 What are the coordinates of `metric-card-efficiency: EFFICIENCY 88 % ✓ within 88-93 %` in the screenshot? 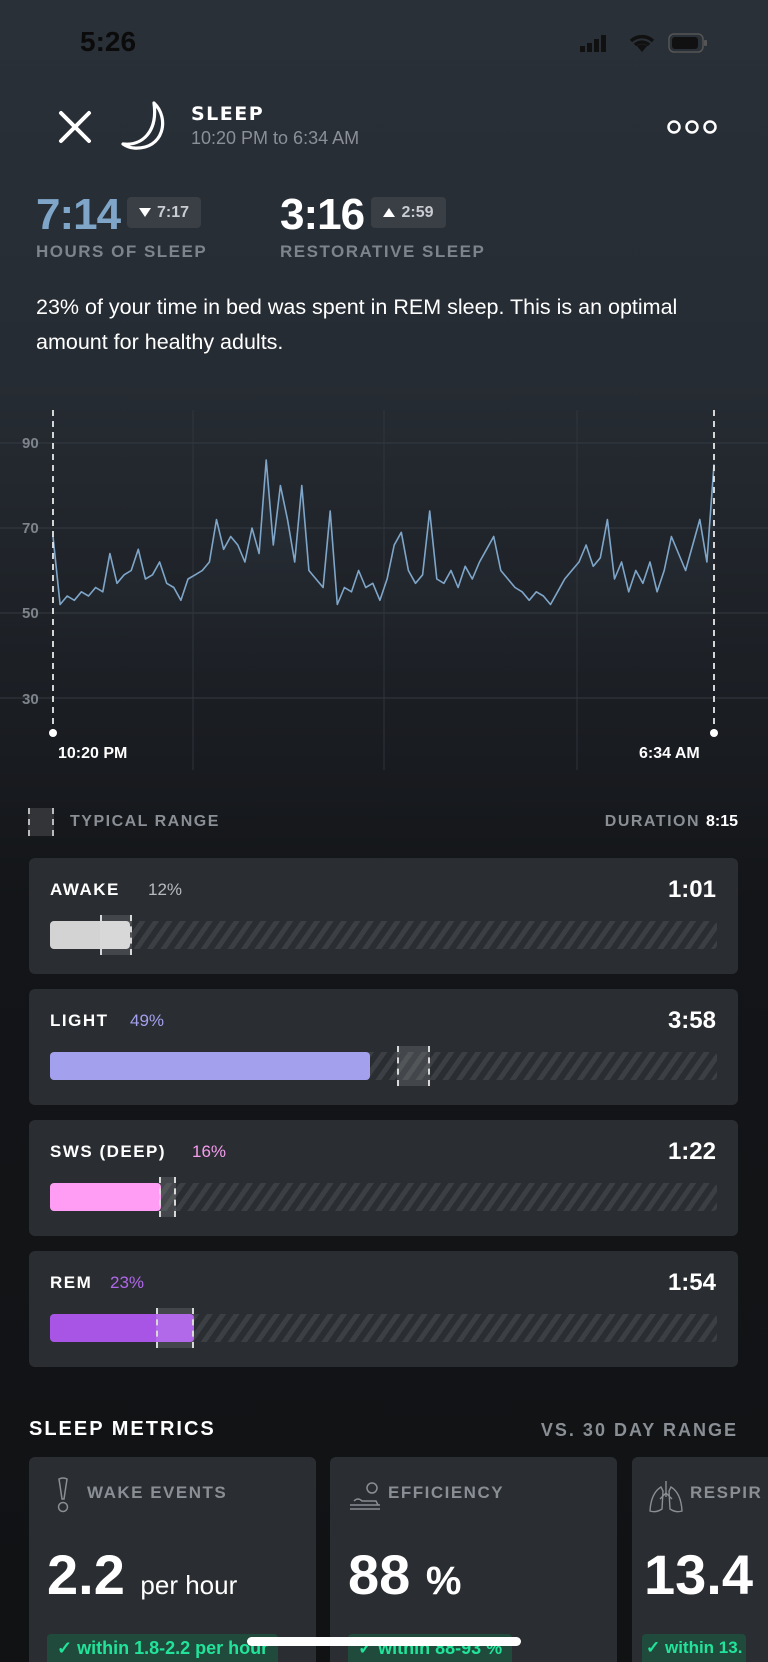 It's located at (473, 1559).